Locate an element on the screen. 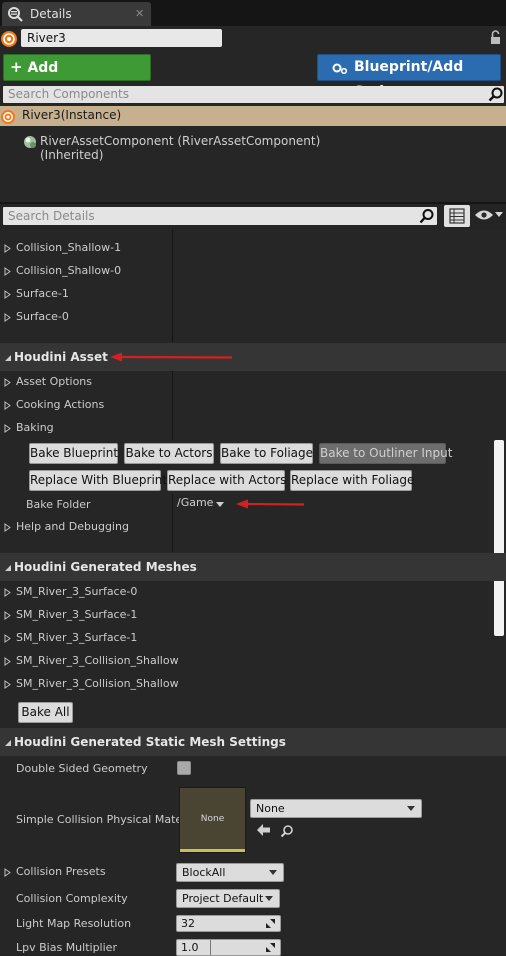 The width and height of the screenshot is (506, 956). physical-material-combo: None is located at coordinates (336, 808).